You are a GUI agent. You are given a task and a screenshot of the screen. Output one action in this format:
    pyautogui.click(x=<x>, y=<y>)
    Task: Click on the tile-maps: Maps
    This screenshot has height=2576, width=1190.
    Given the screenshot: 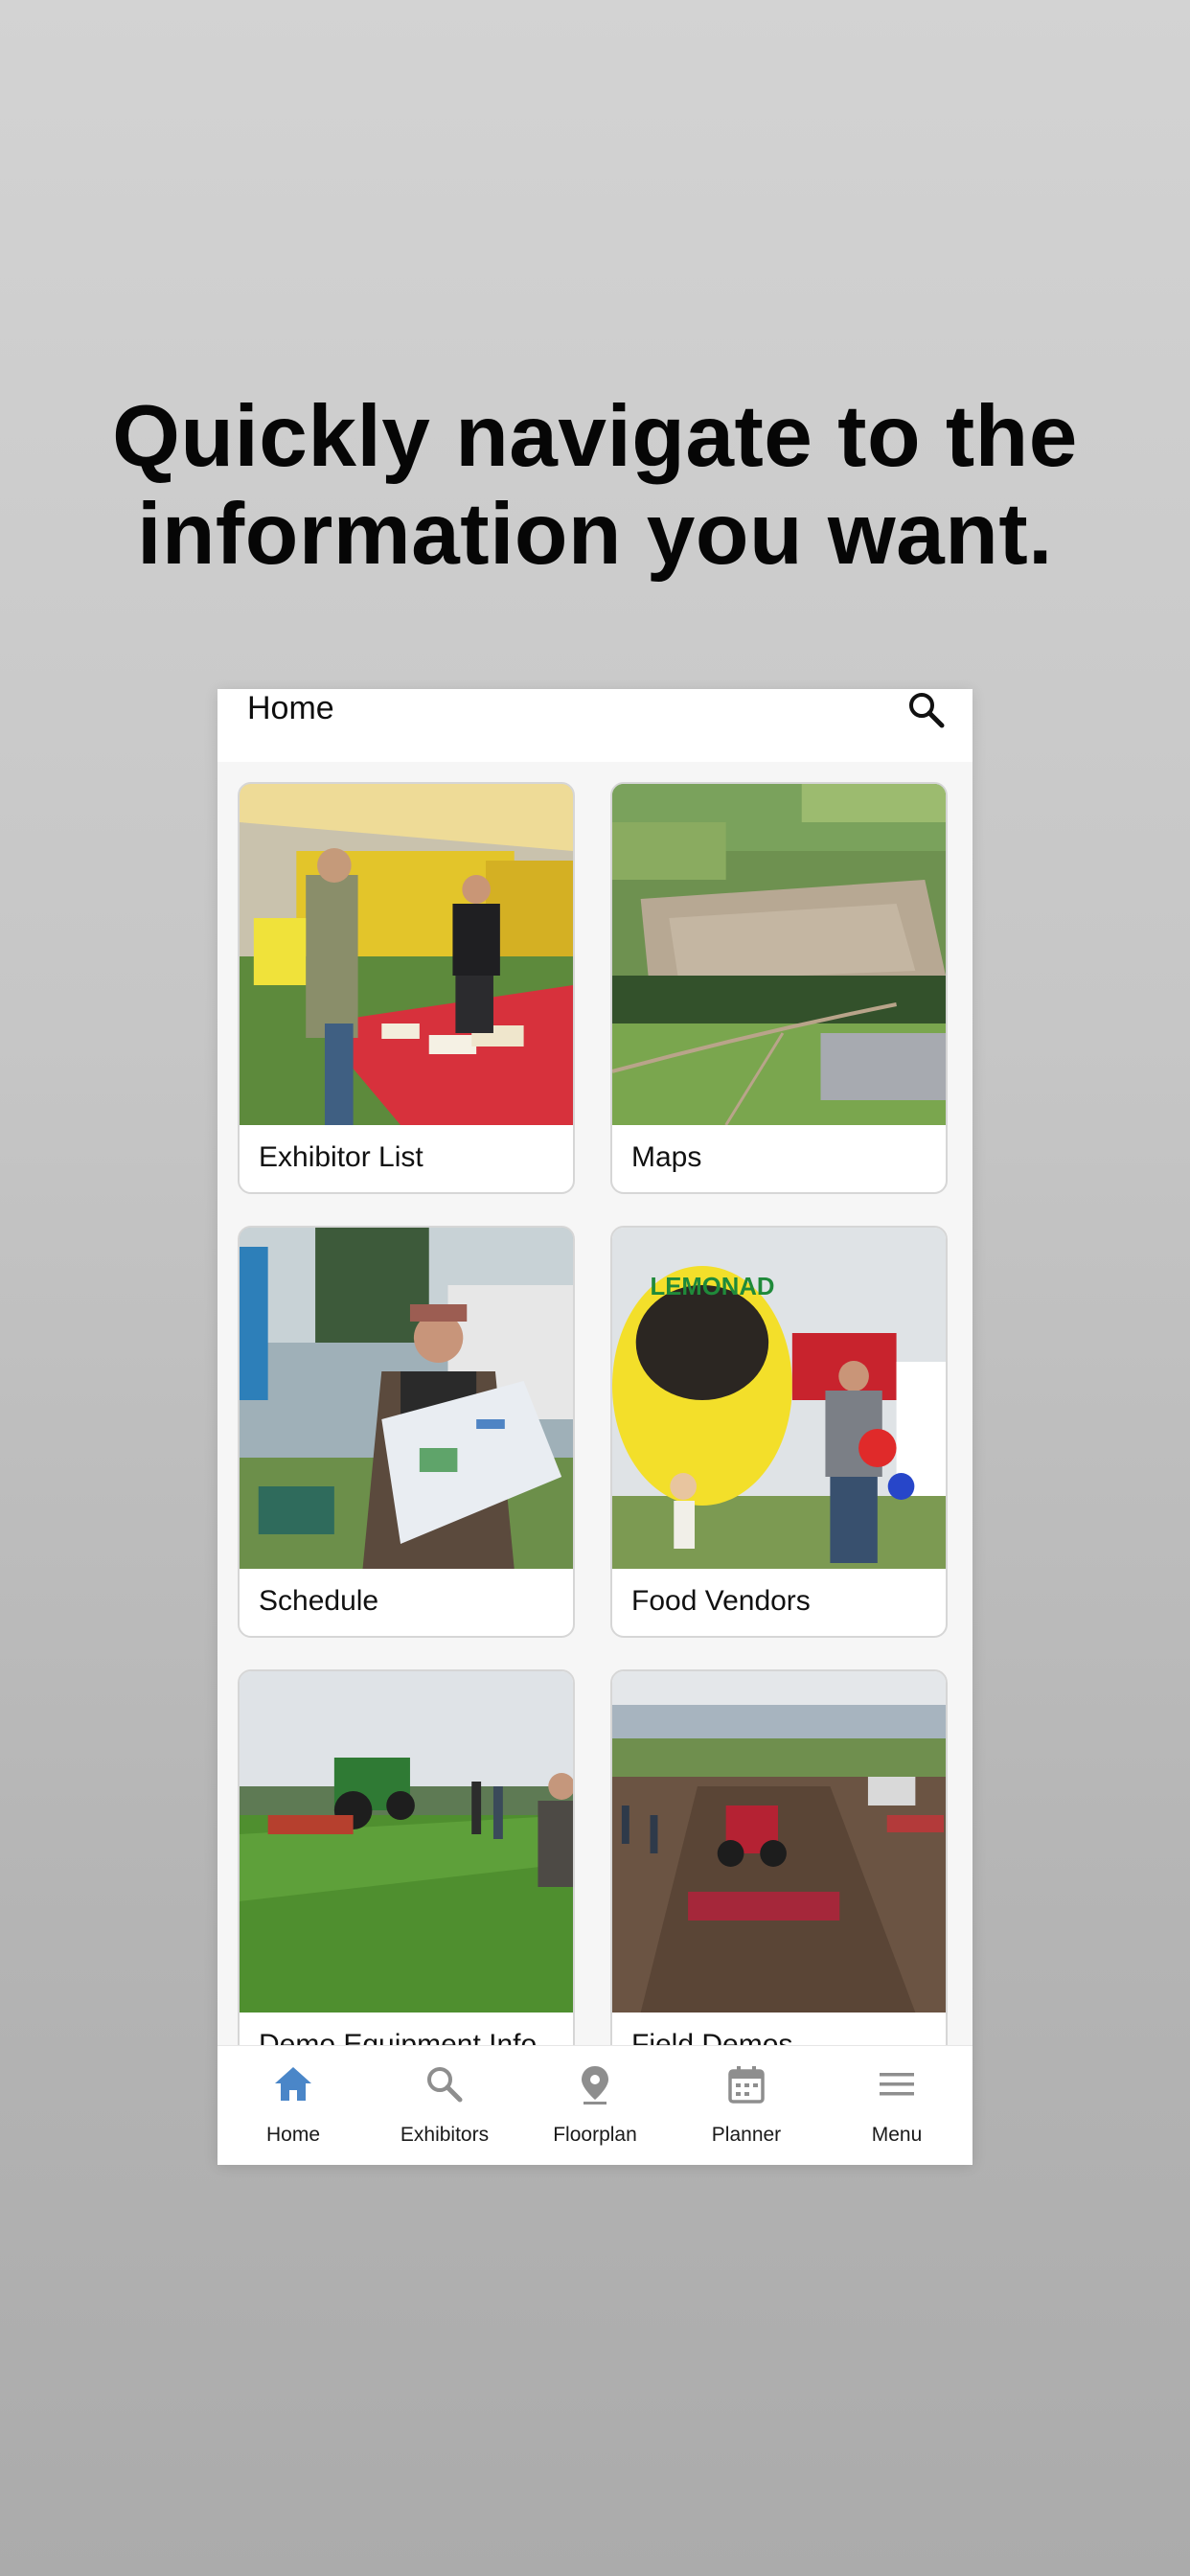 What is the action you would take?
    pyautogui.click(x=779, y=988)
    